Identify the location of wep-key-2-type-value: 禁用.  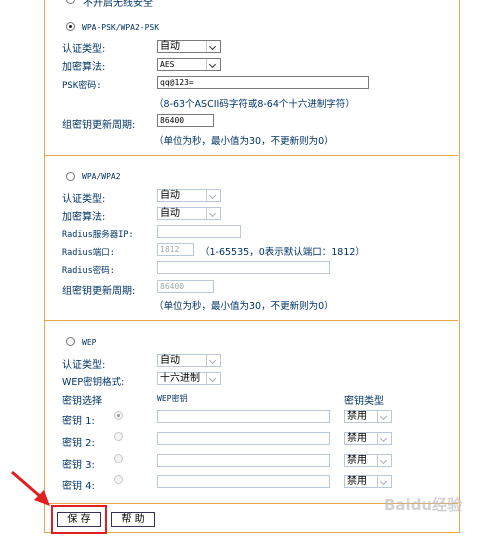
(357, 438).